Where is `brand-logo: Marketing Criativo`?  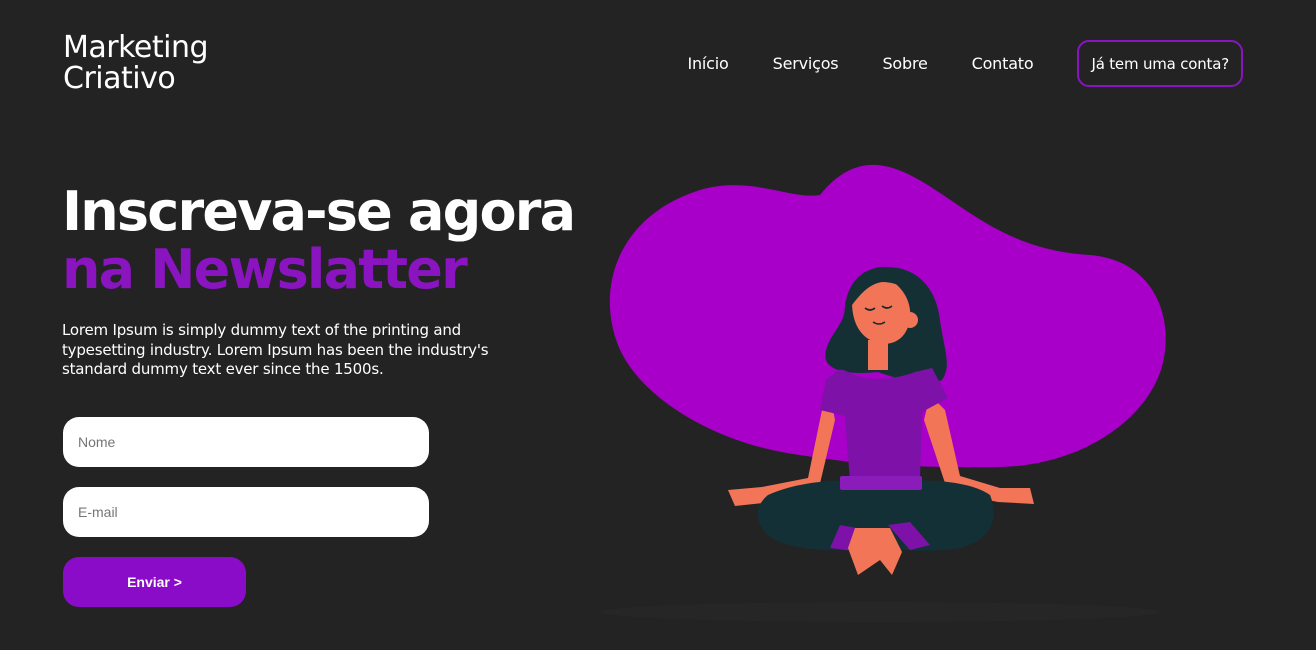 brand-logo: Marketing Criativo is located at coordinates (136, 63).